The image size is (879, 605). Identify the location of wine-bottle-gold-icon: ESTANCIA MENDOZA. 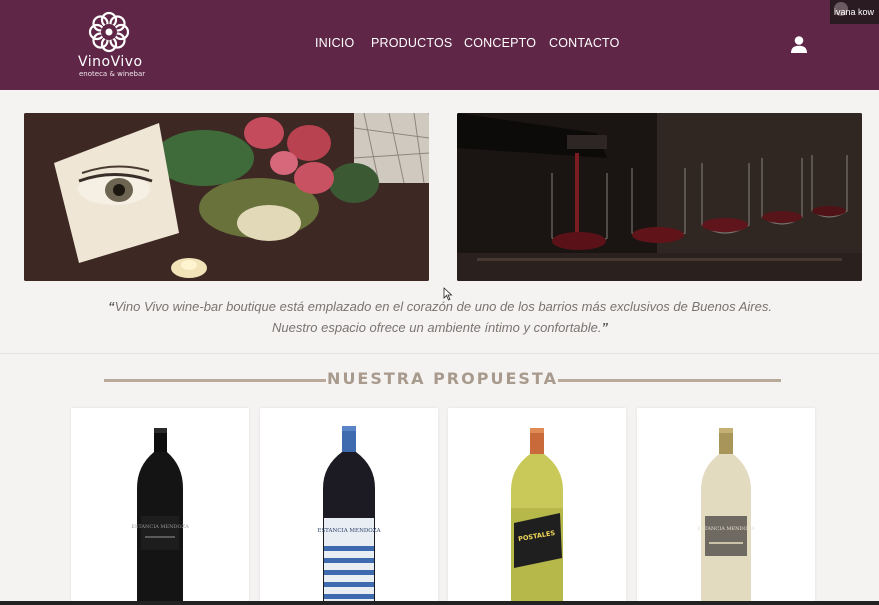
(726, 516).